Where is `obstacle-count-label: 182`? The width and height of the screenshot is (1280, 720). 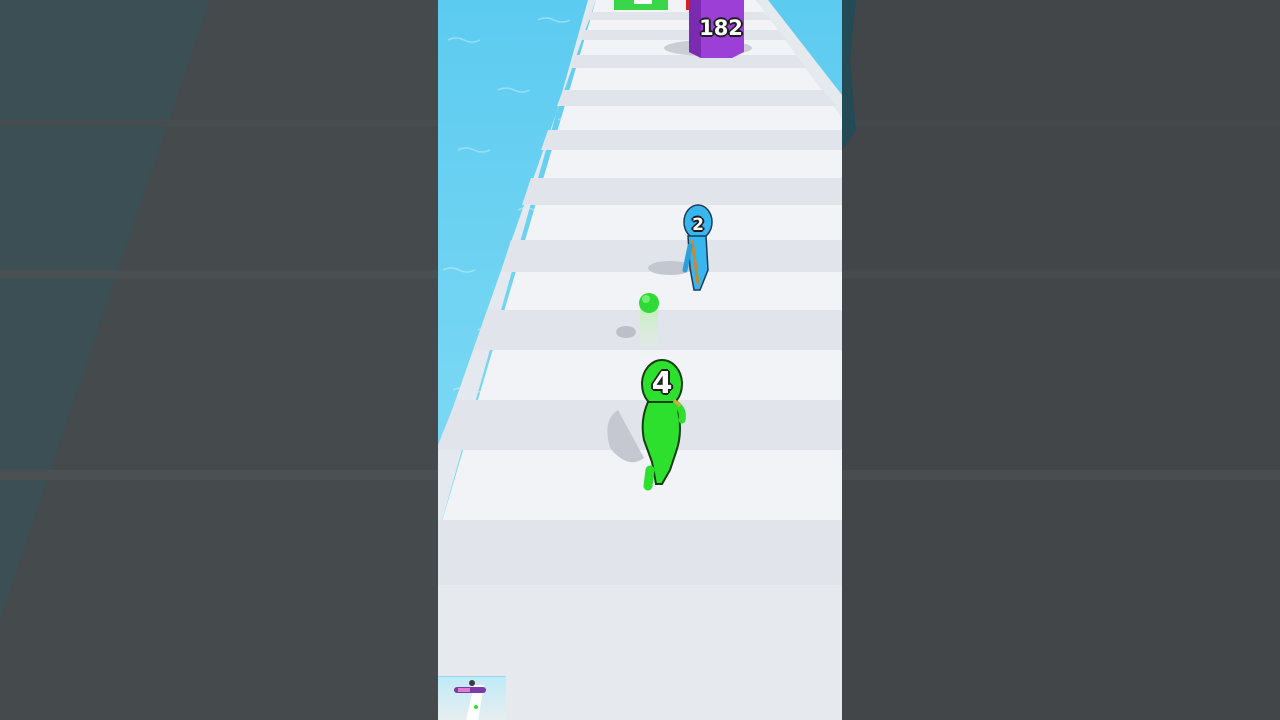 obstacle-count-label: 182 is located at coordinates (721, 28).